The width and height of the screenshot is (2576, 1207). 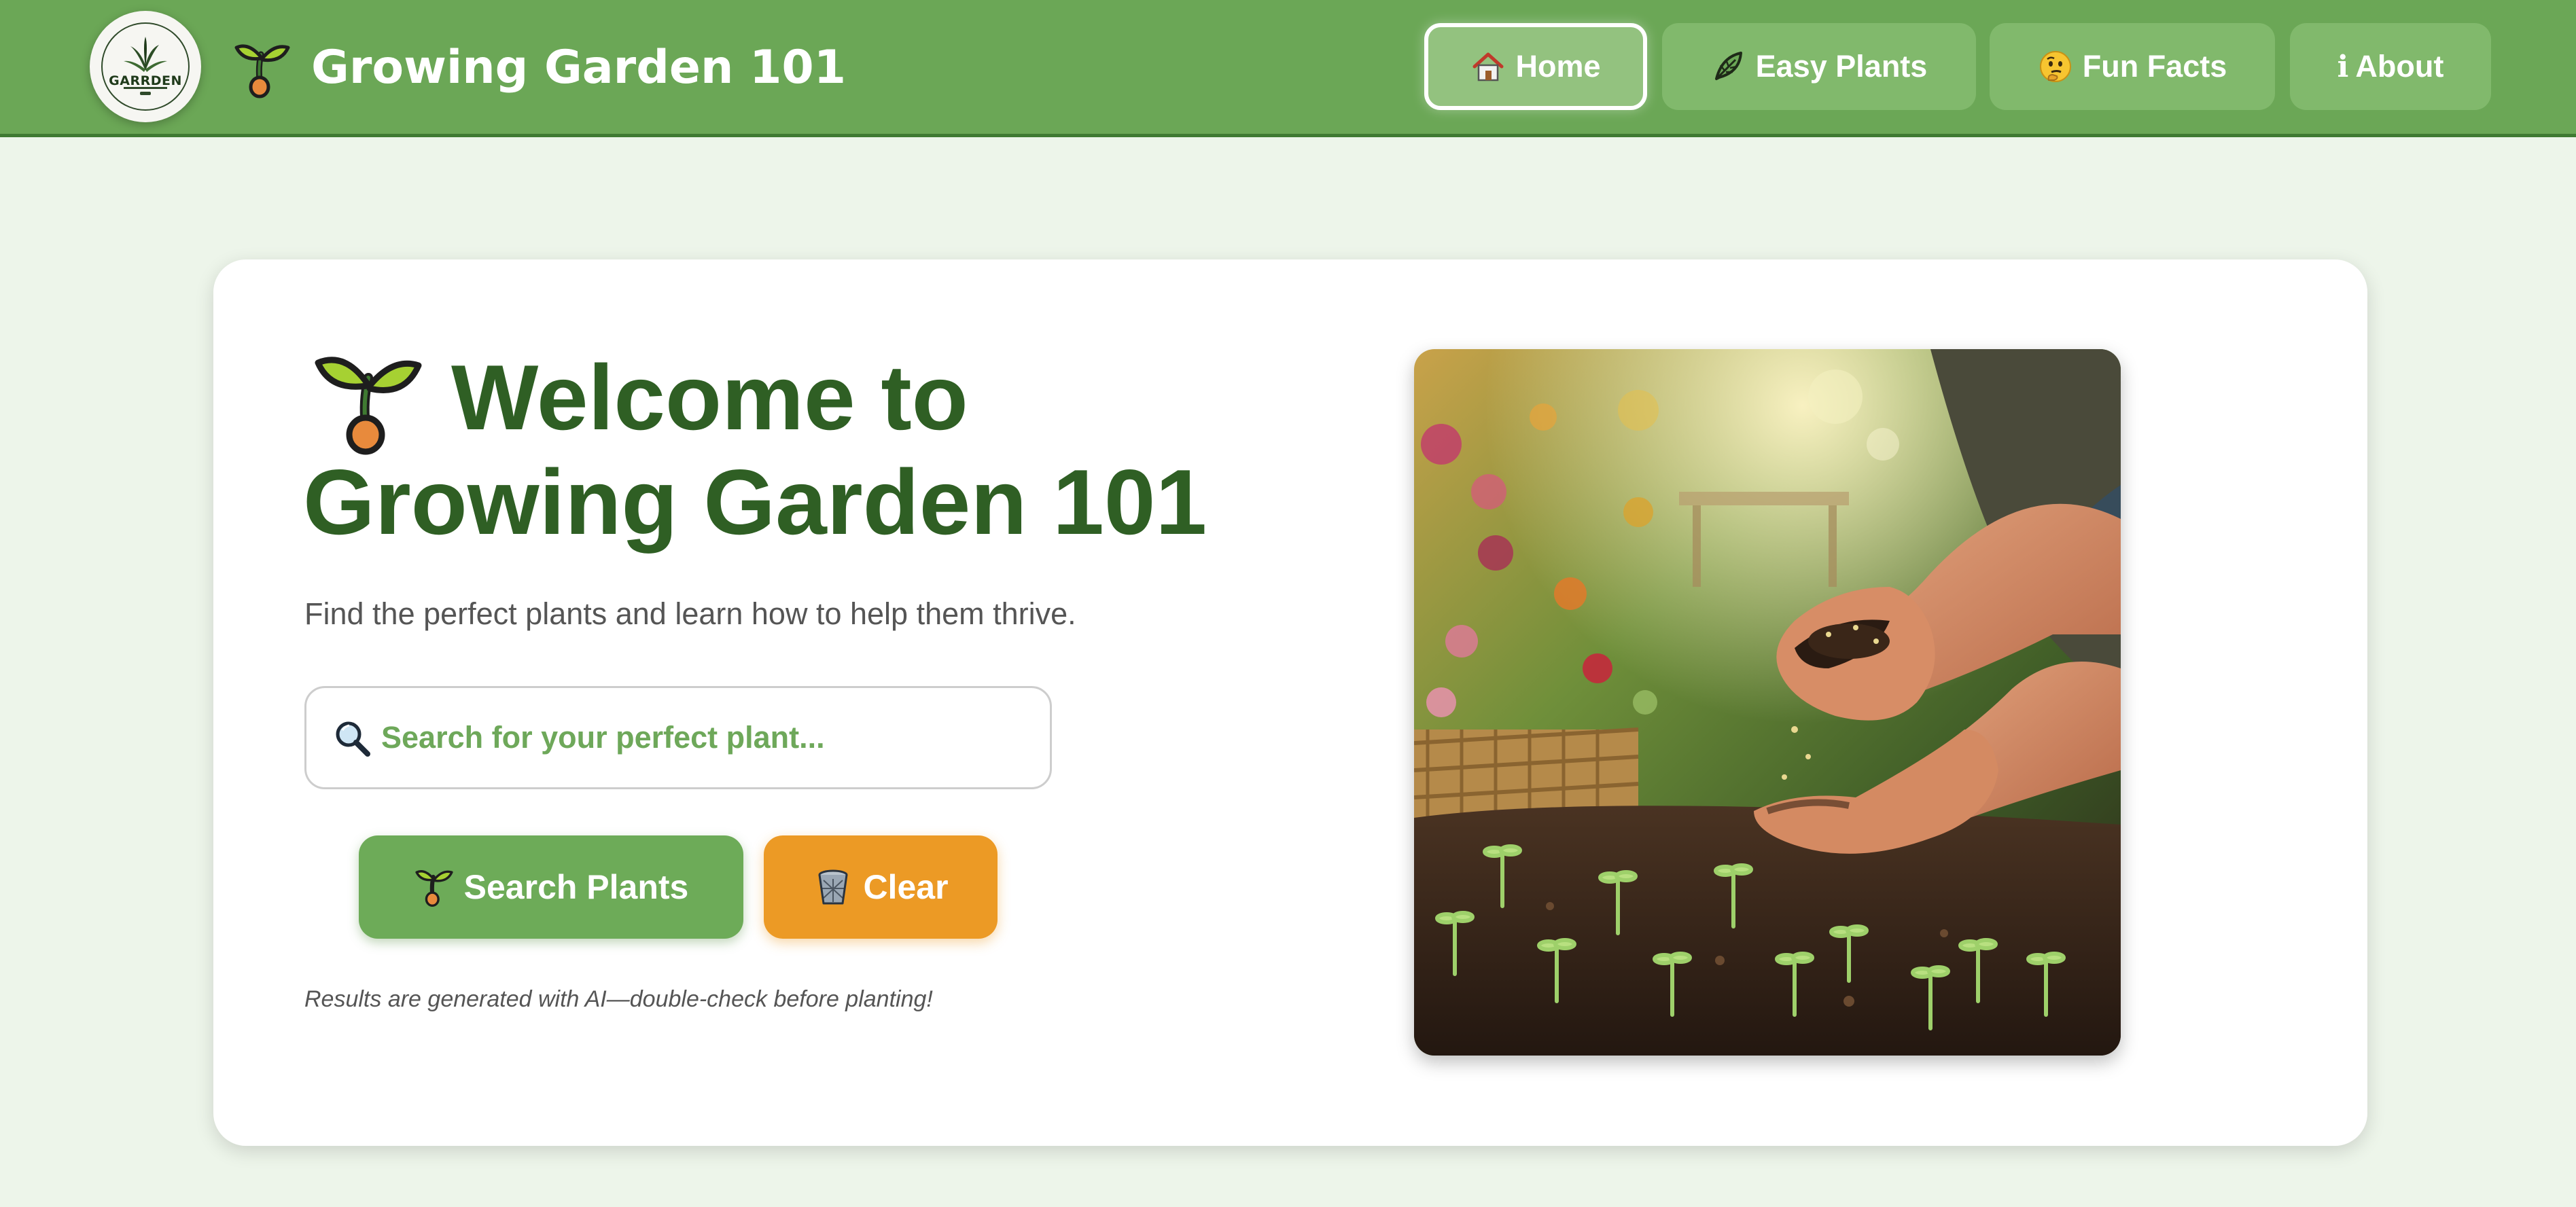 I want to click on hero-title: Welcome to Growing Garden 101, so click(x=755, y=449).